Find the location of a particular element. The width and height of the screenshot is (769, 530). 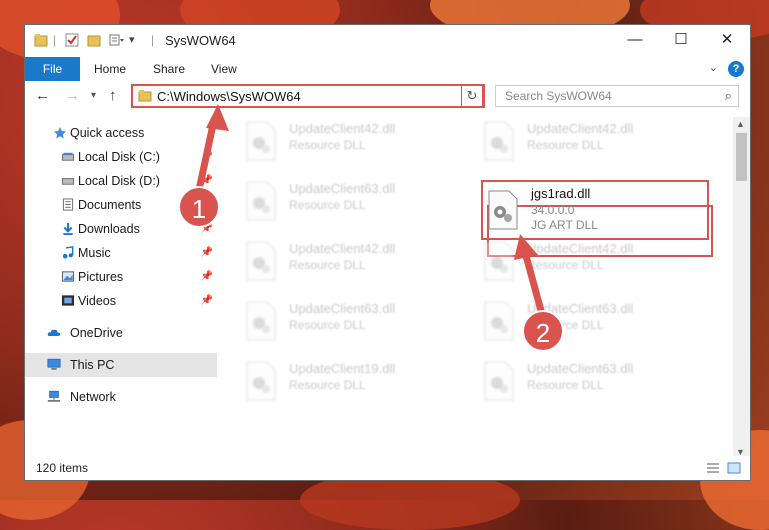

step-2-badge: 2 is located at coordinates (543, 331).